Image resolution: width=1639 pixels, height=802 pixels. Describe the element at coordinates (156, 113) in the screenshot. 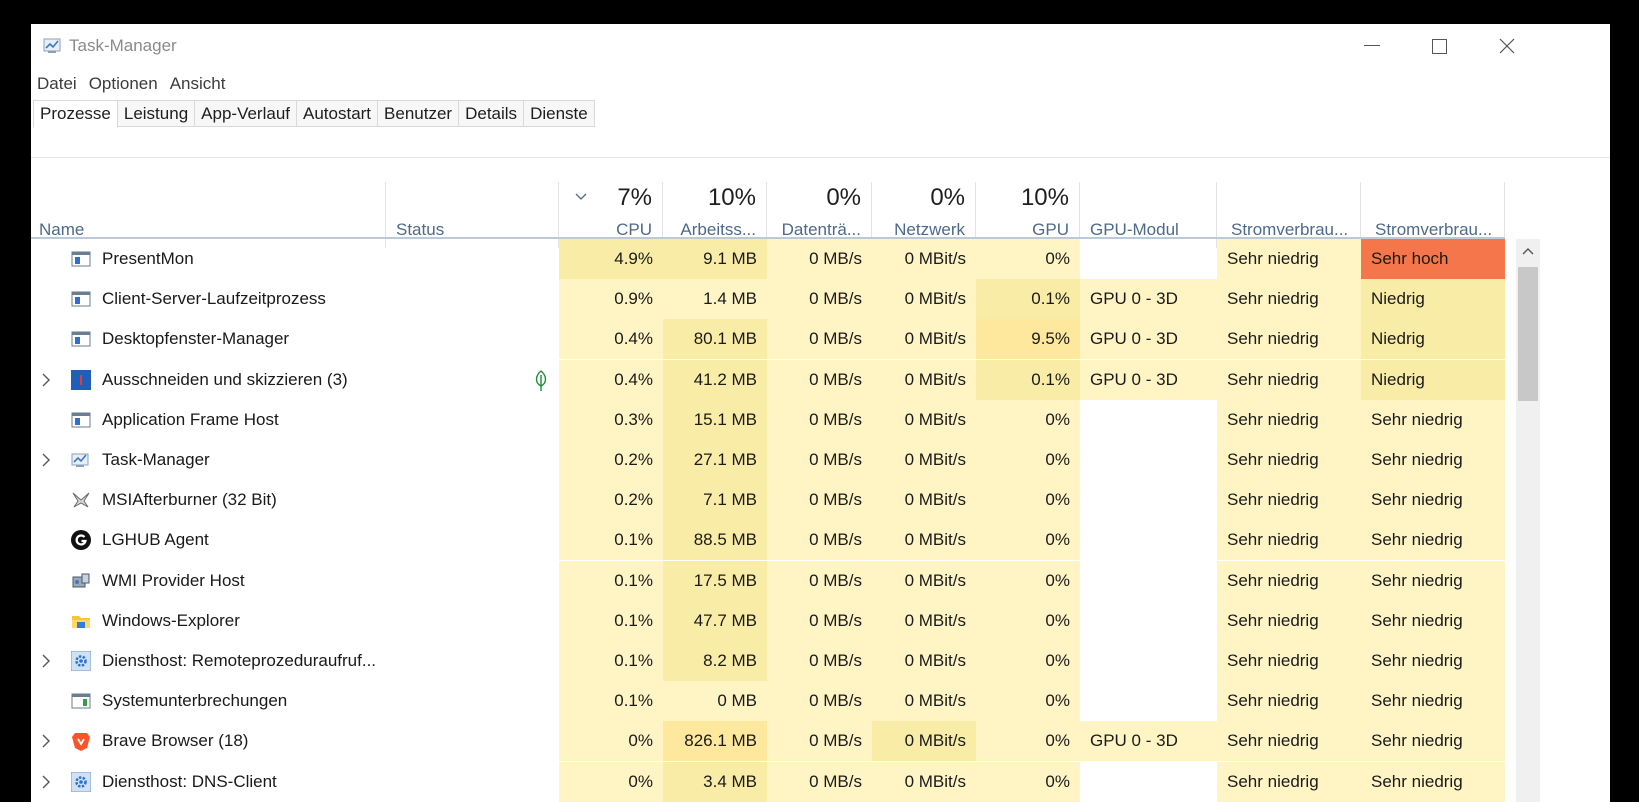

I see `tab-leistung: Leistung` at that location.